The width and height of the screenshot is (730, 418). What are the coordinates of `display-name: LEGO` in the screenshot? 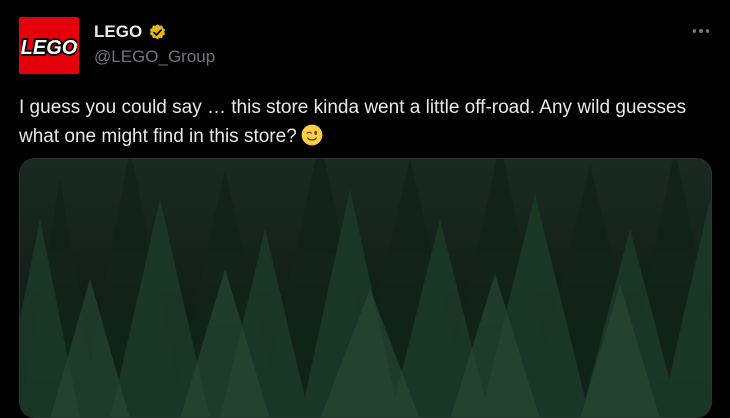 It's located at (118, 32).